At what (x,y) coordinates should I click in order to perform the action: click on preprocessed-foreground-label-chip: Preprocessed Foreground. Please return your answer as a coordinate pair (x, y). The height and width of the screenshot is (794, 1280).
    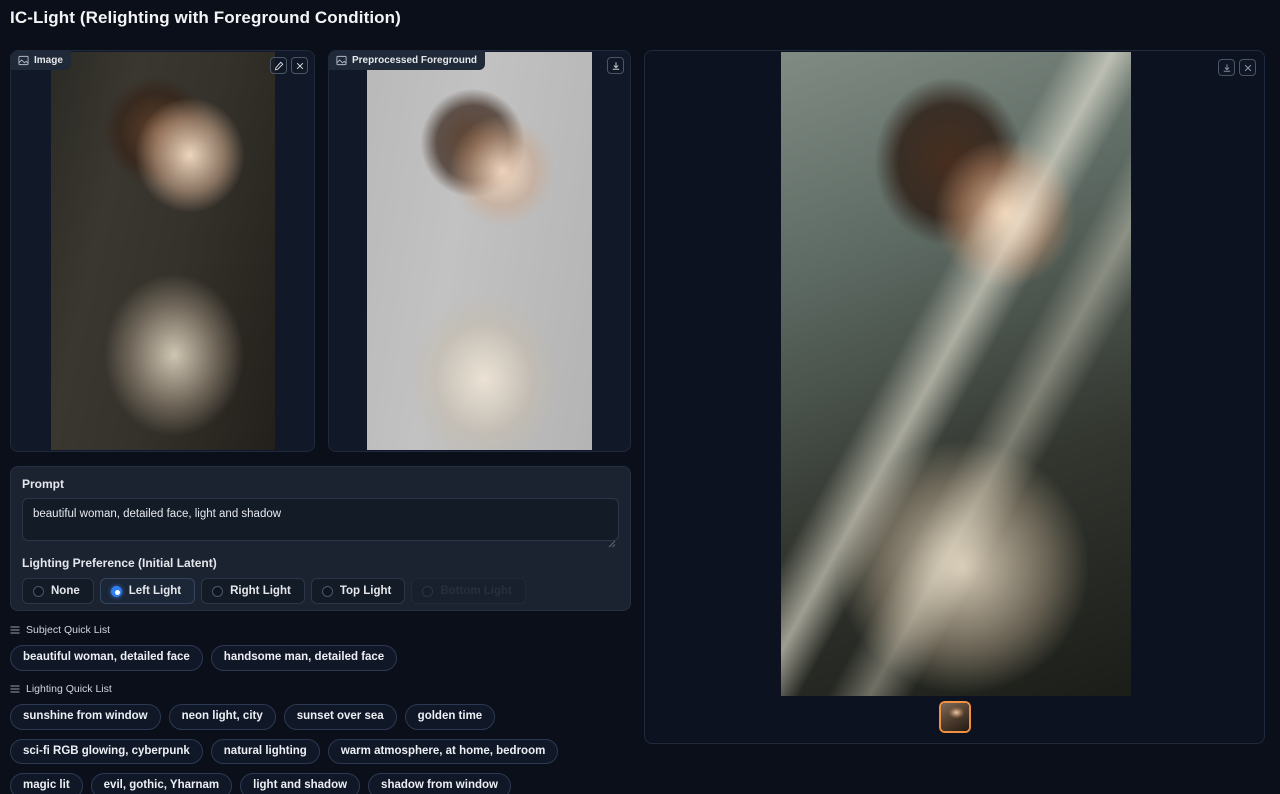
    Looking at the image, I should click on (407, 60).